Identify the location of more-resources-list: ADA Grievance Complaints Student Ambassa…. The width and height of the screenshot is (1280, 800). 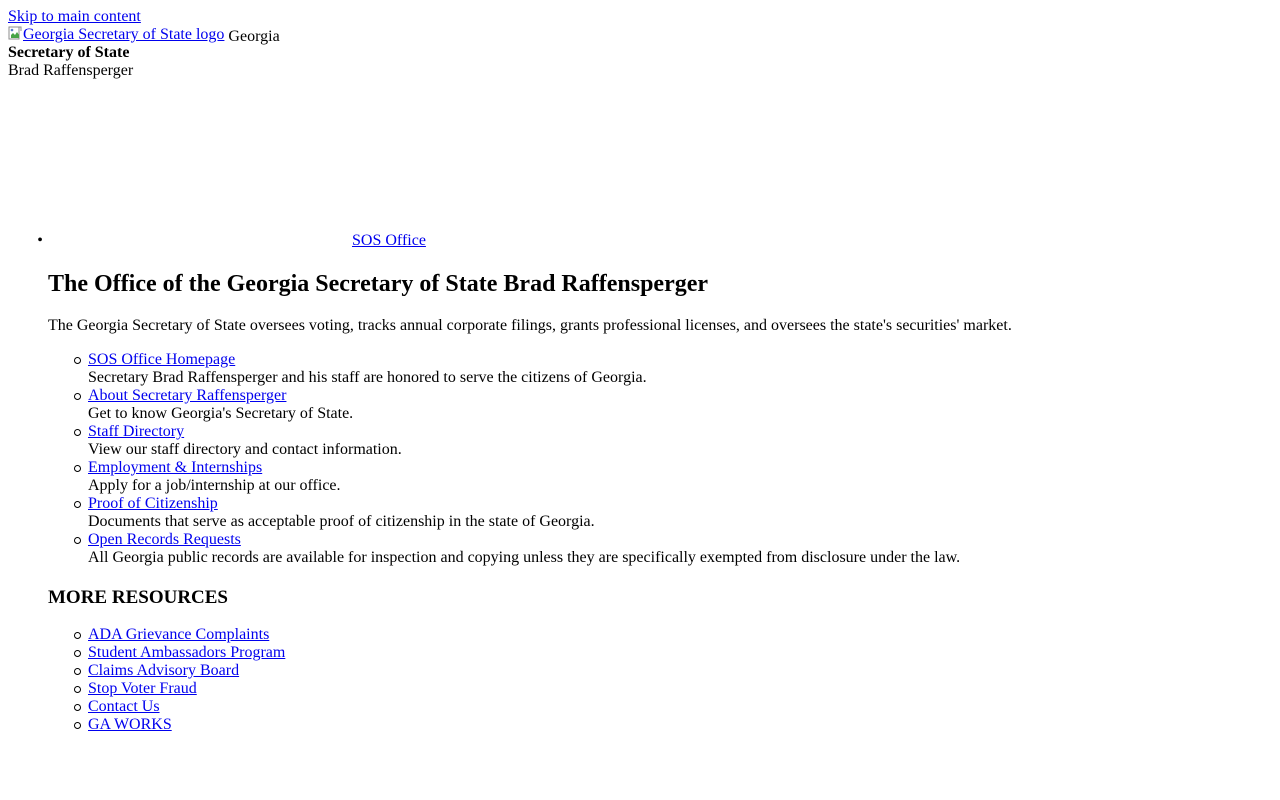
(186, 680).